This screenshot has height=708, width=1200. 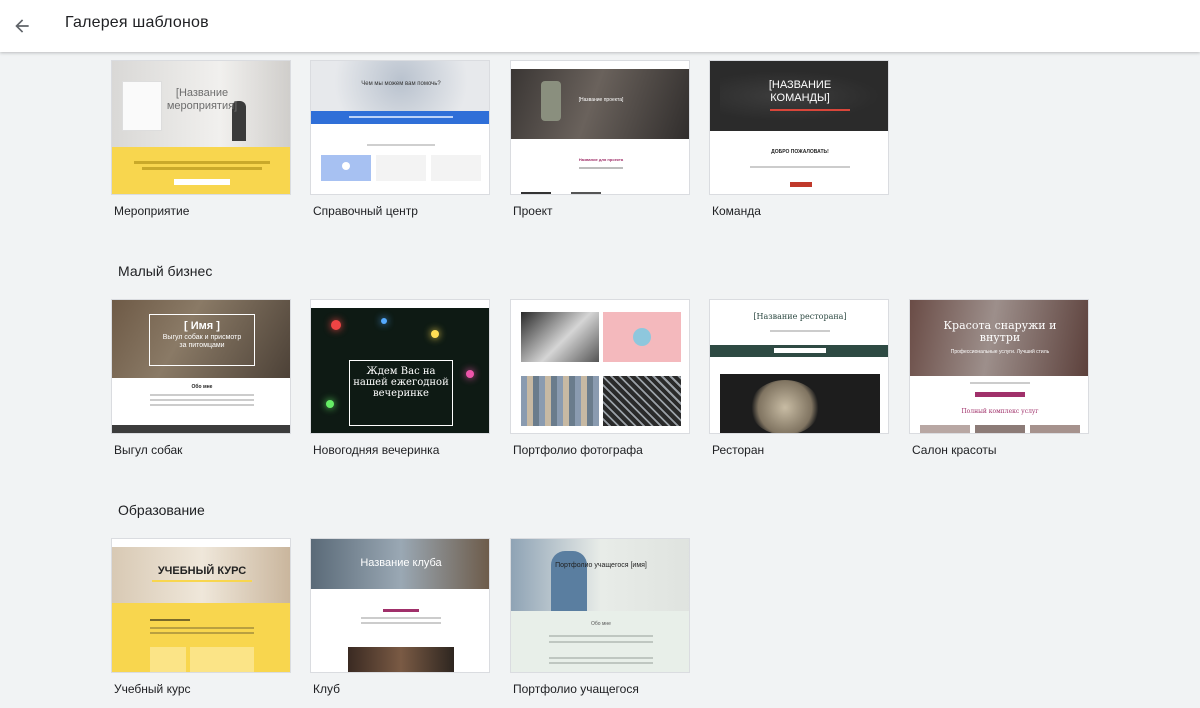 What do you see at coordinates (600, 605) in the screenshot?
I see `template-thumbnail: Портфолио учащегося [имя] Обо мне` at bounding box center [600, 605].